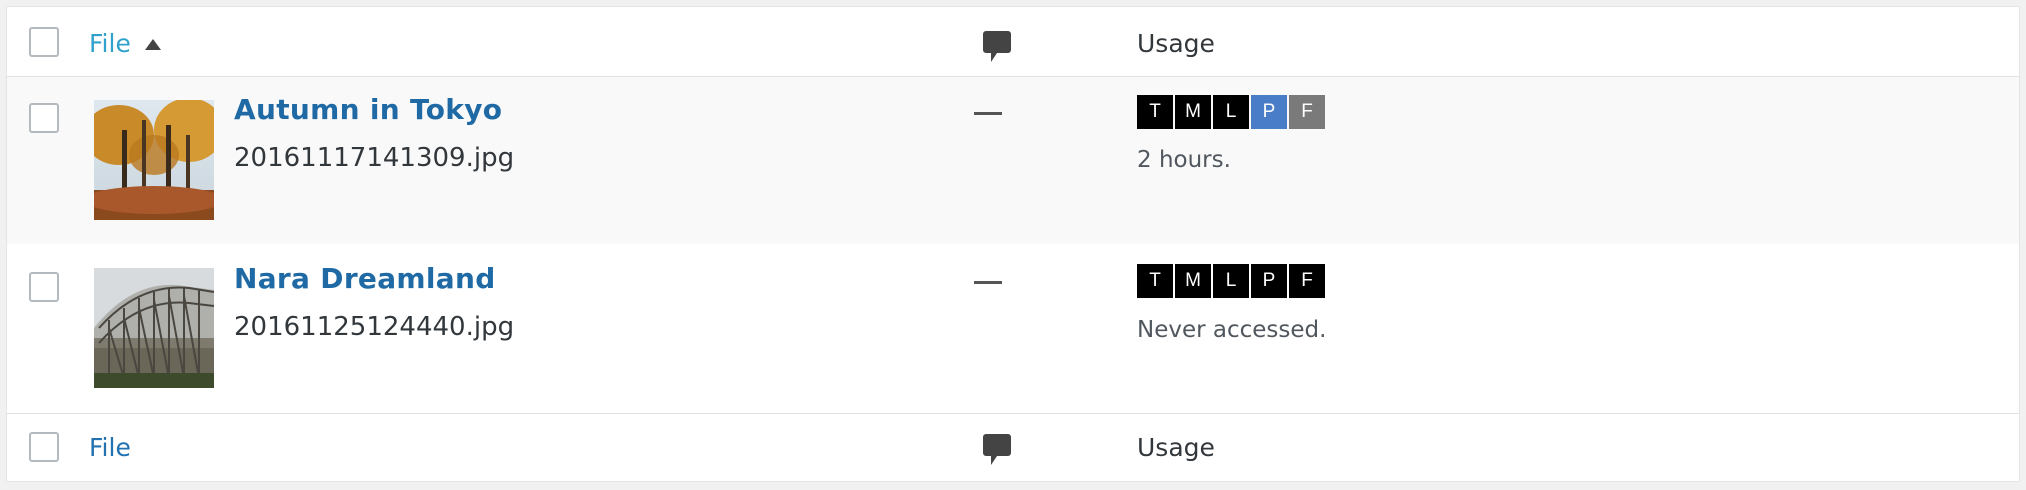 Image resolution: width=2026 pixels, height=490 pixels. Describe the element at coordinates (374, 158) in the screenshot. I see `file-name: 20161117141309.jpg` at that location.